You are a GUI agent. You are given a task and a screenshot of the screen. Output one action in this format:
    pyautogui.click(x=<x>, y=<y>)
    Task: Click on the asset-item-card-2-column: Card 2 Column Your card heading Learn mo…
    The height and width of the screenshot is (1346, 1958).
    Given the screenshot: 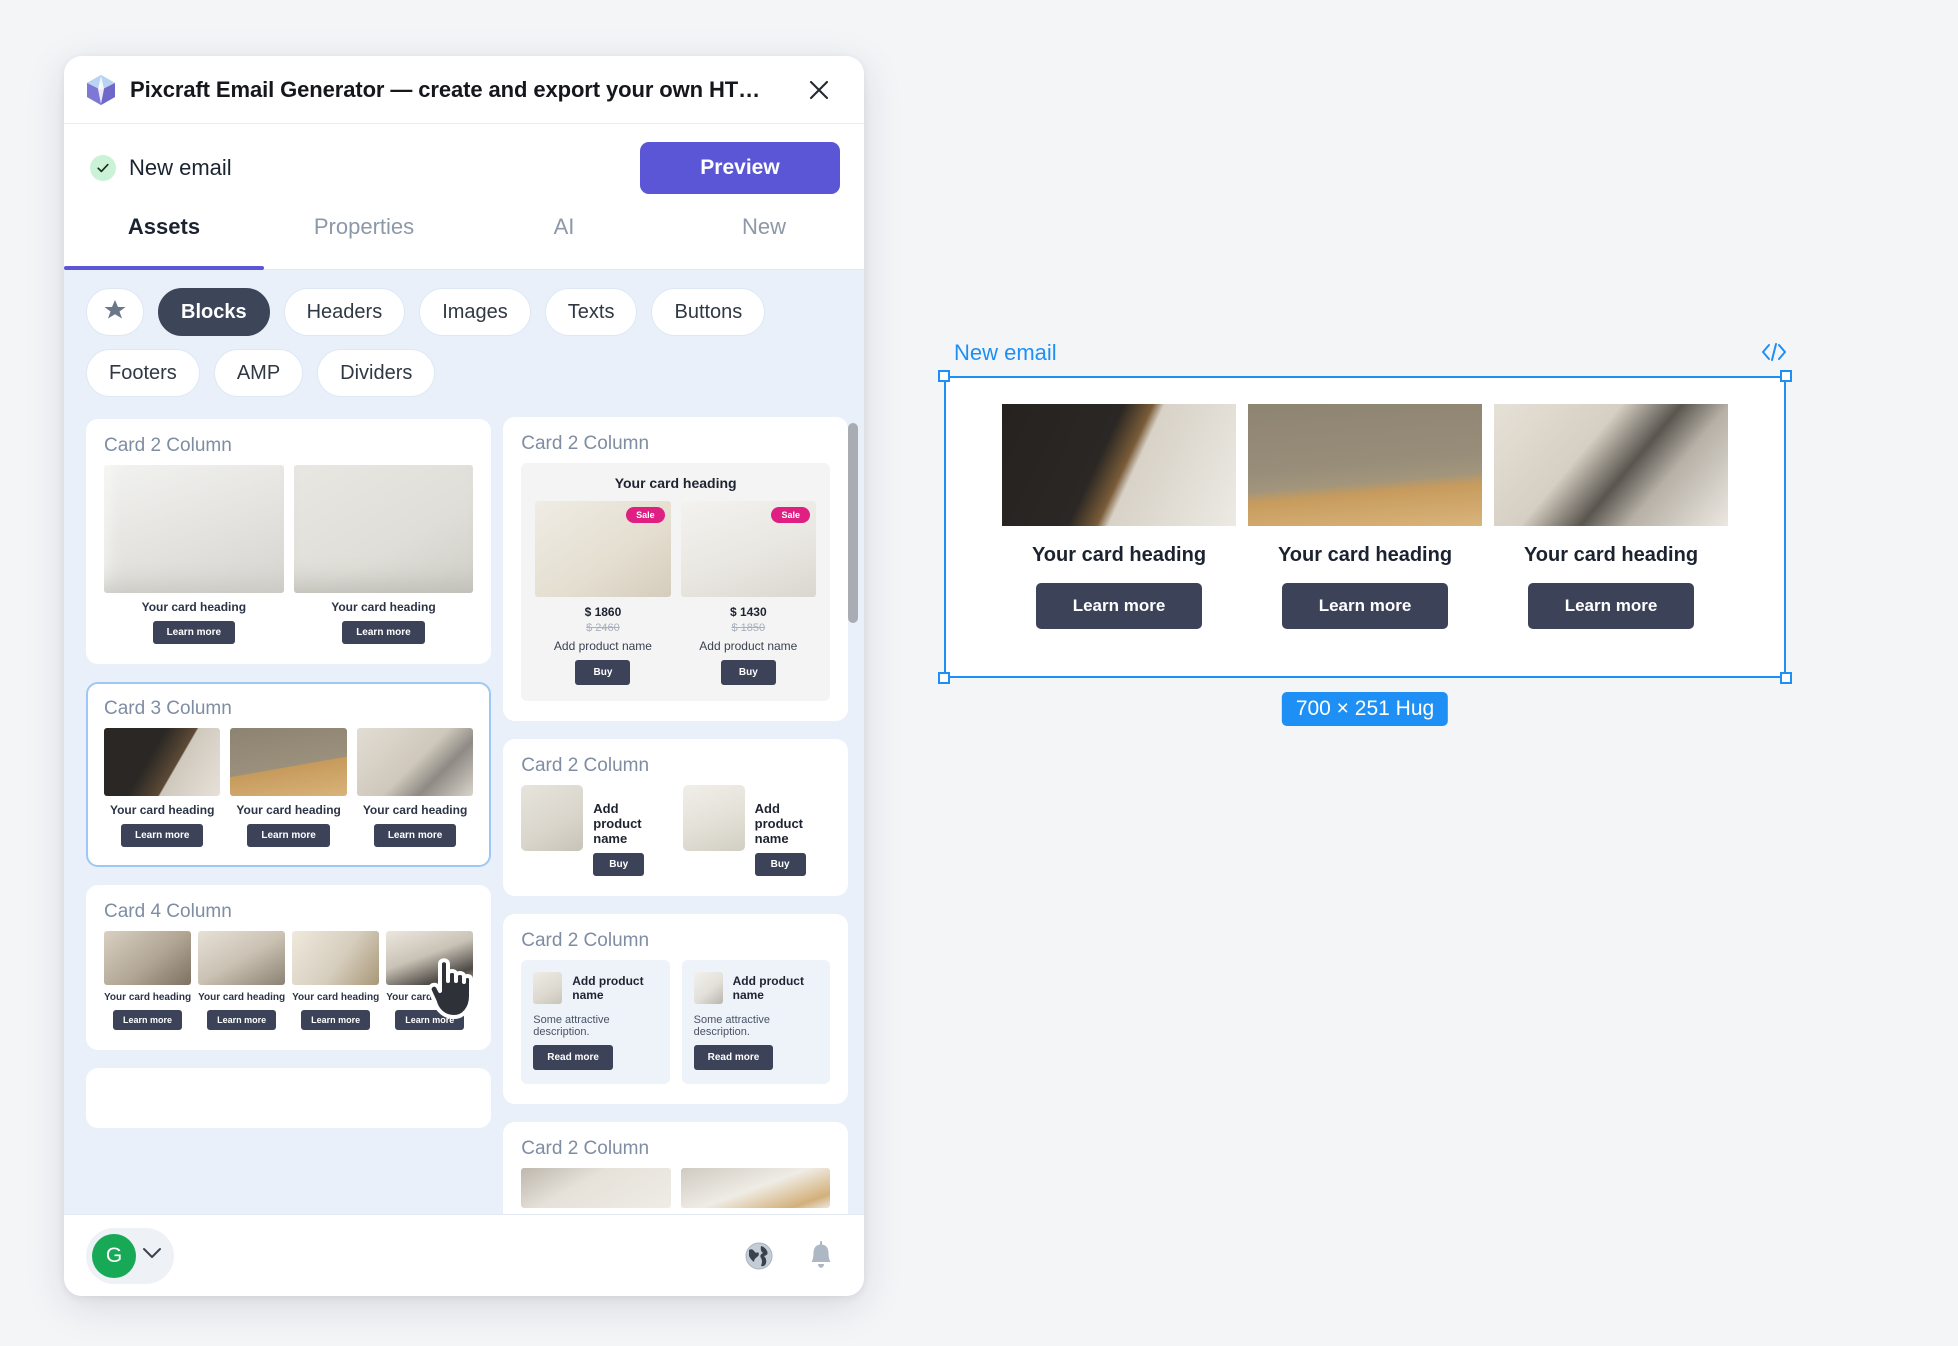 What is the action you would take?
    pyautogui.click(x=289, y=541)
    